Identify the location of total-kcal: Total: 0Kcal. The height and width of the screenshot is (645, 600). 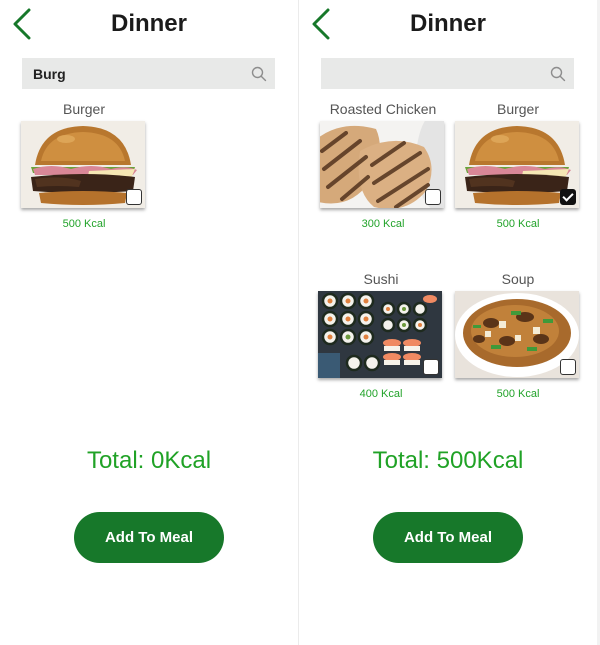
(149, 460).